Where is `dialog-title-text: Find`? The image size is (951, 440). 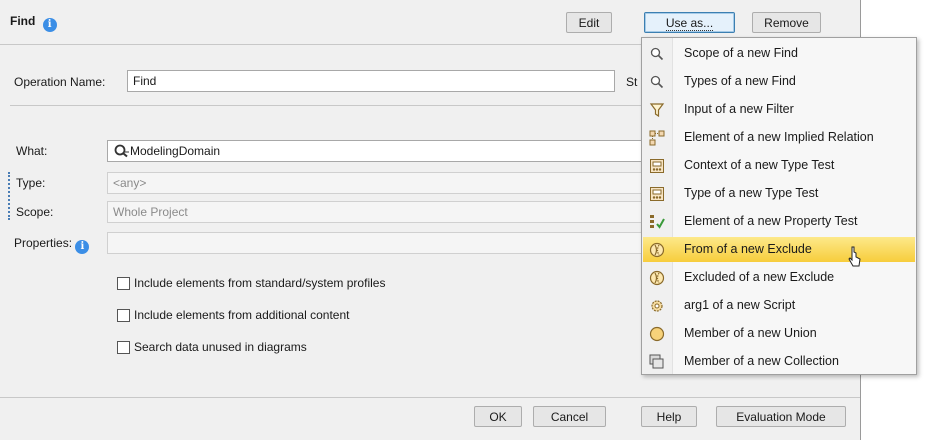 dialog-title-text: Find is located at coordinates (23, 21).